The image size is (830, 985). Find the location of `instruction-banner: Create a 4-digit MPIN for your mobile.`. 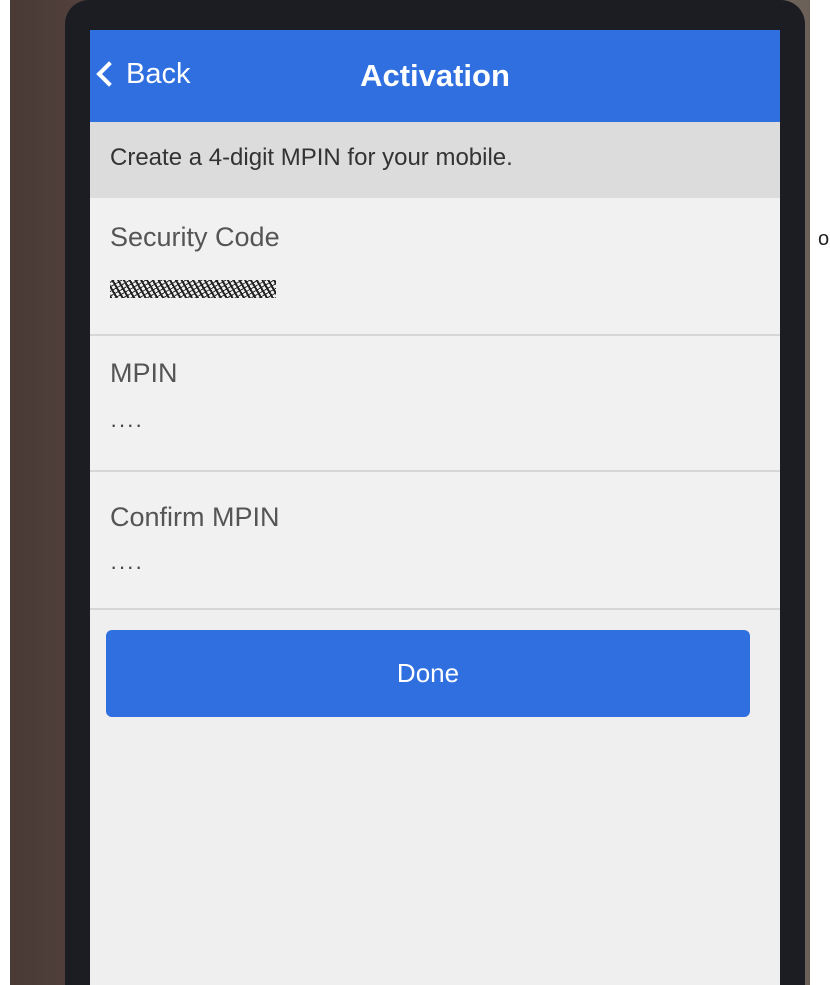

instruction-banner: Create a 4-digit MPIN for your mobile. is located at coordinates (435, 160).